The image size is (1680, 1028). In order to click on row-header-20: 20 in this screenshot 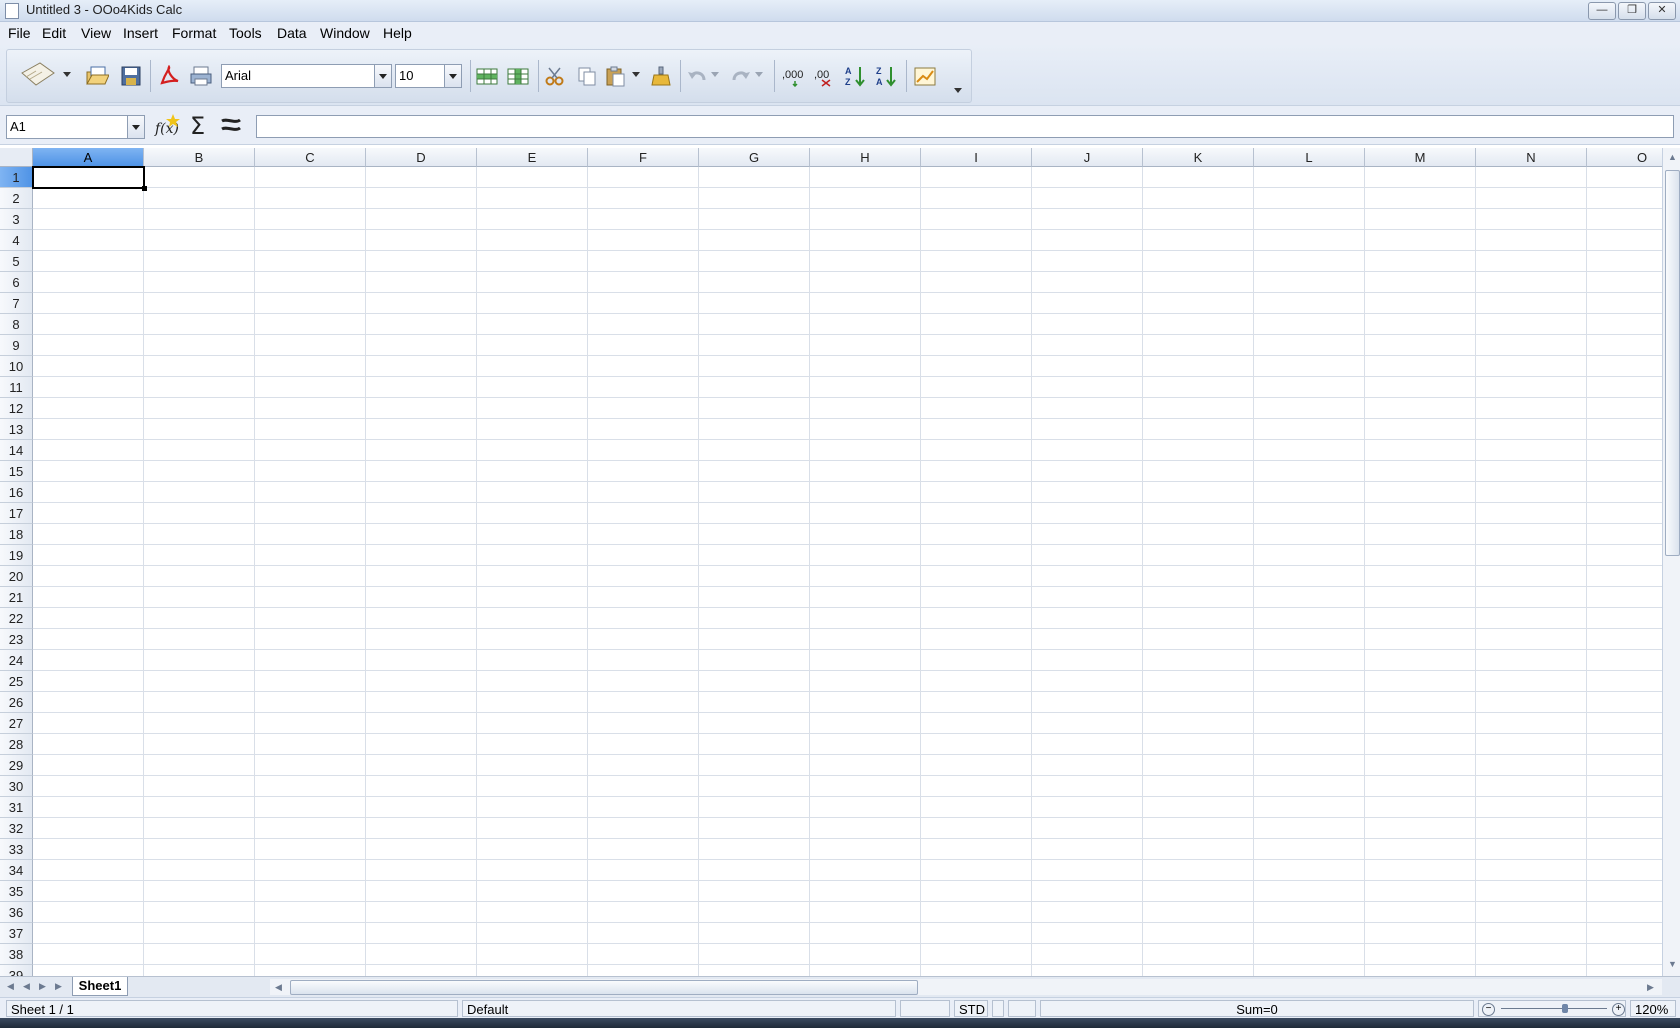, I will do `click(16, 576)`.